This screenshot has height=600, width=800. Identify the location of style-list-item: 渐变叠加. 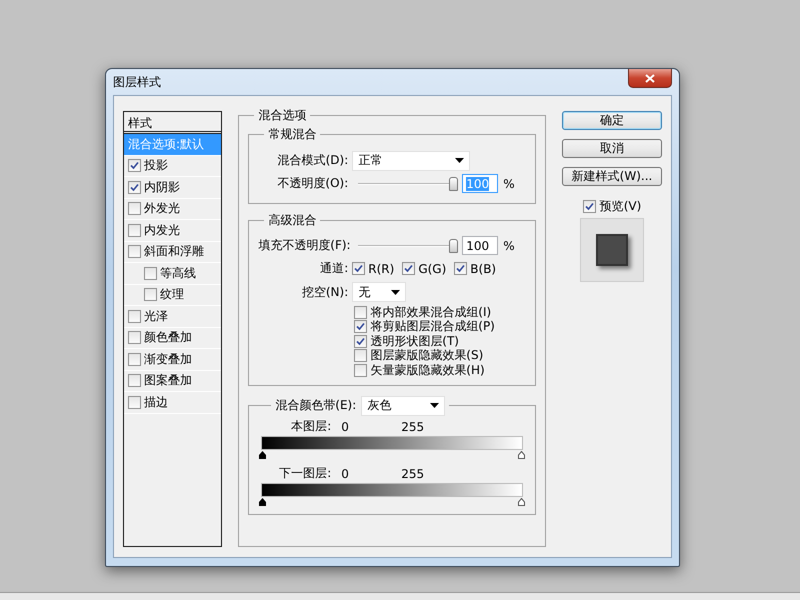
(173, 359).